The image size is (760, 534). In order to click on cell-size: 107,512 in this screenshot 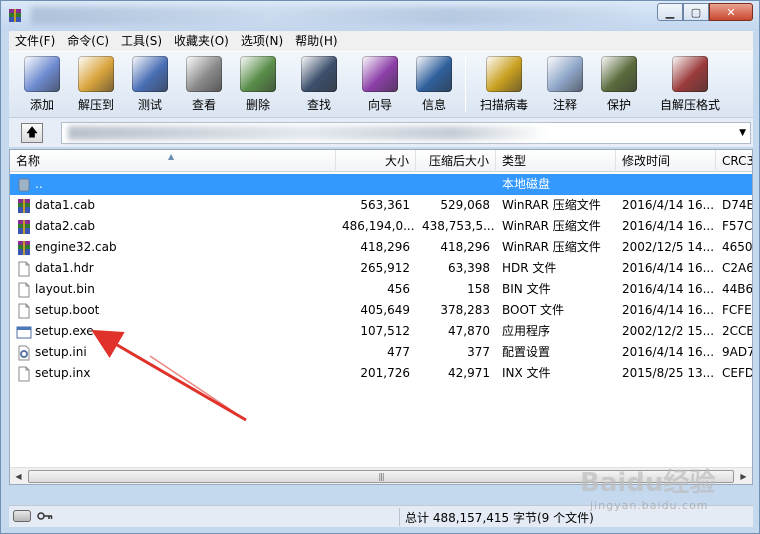, I will do `click(385, 331)`.